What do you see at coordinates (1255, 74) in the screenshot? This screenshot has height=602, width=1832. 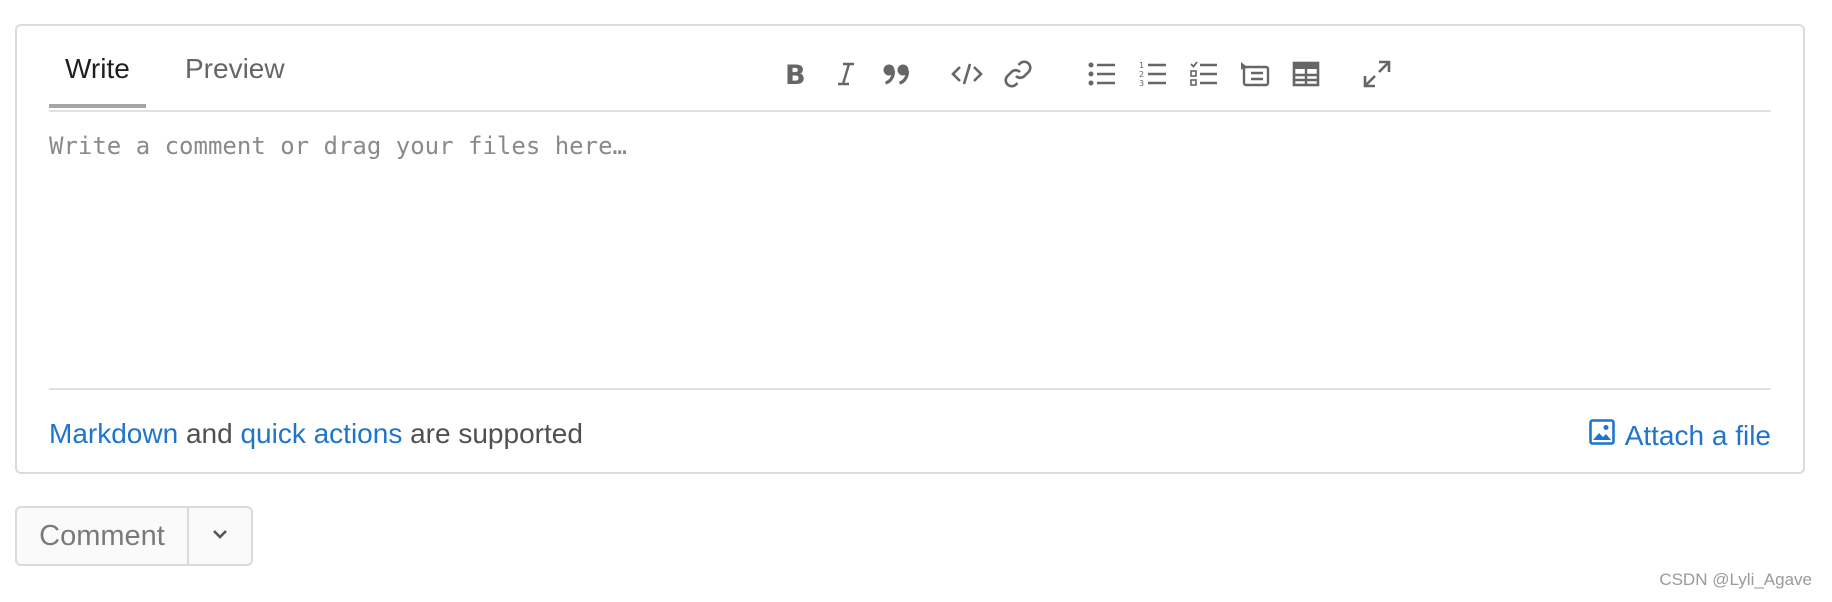 I see `collapsible-section-icon` at bounding box center [1255, 74].